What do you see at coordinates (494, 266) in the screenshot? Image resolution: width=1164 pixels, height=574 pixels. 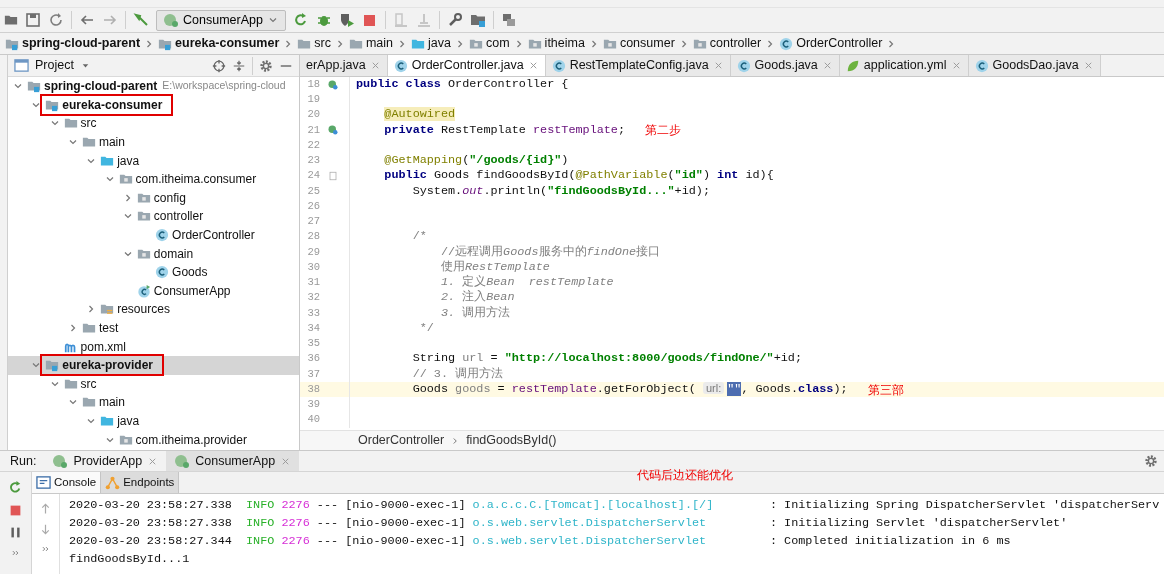 I see `code-line: 使用RestTemplate` at bounding box center [494, 266].